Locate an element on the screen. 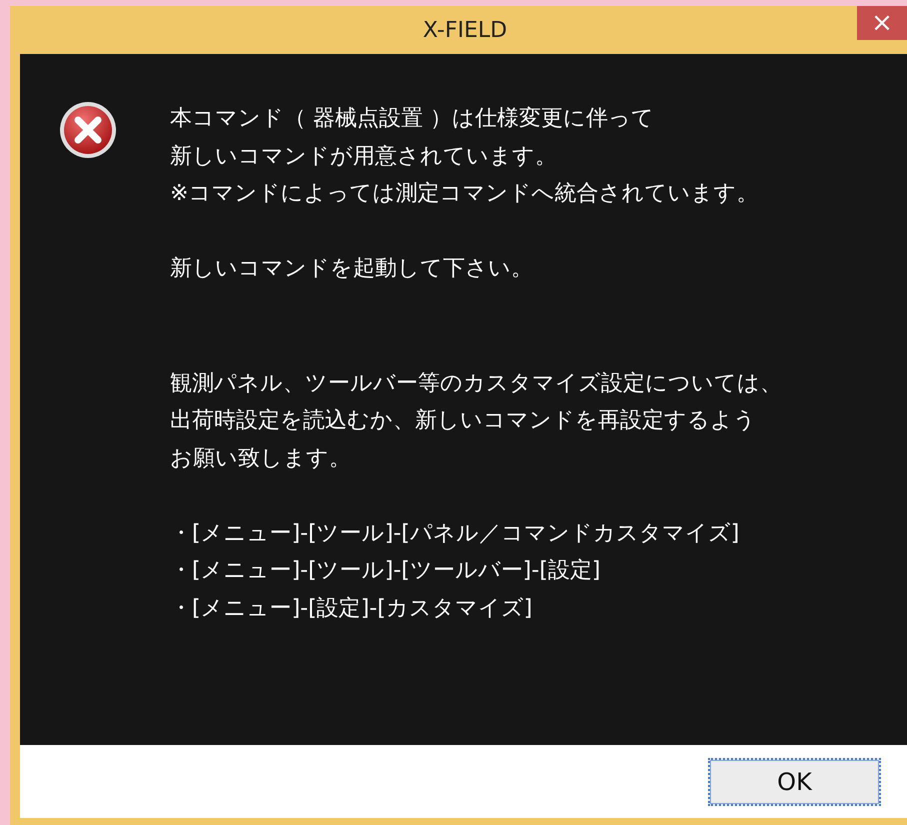 This screenshot has height=825, width=907. message-paragraph: 本コマンド（ 器械点設置 ）は仕様変更に伴って 新しいコマンドが用意されています。 ※コマンドによっては測定コマンドへ統合されています。 is located at coordinates (465, 156).